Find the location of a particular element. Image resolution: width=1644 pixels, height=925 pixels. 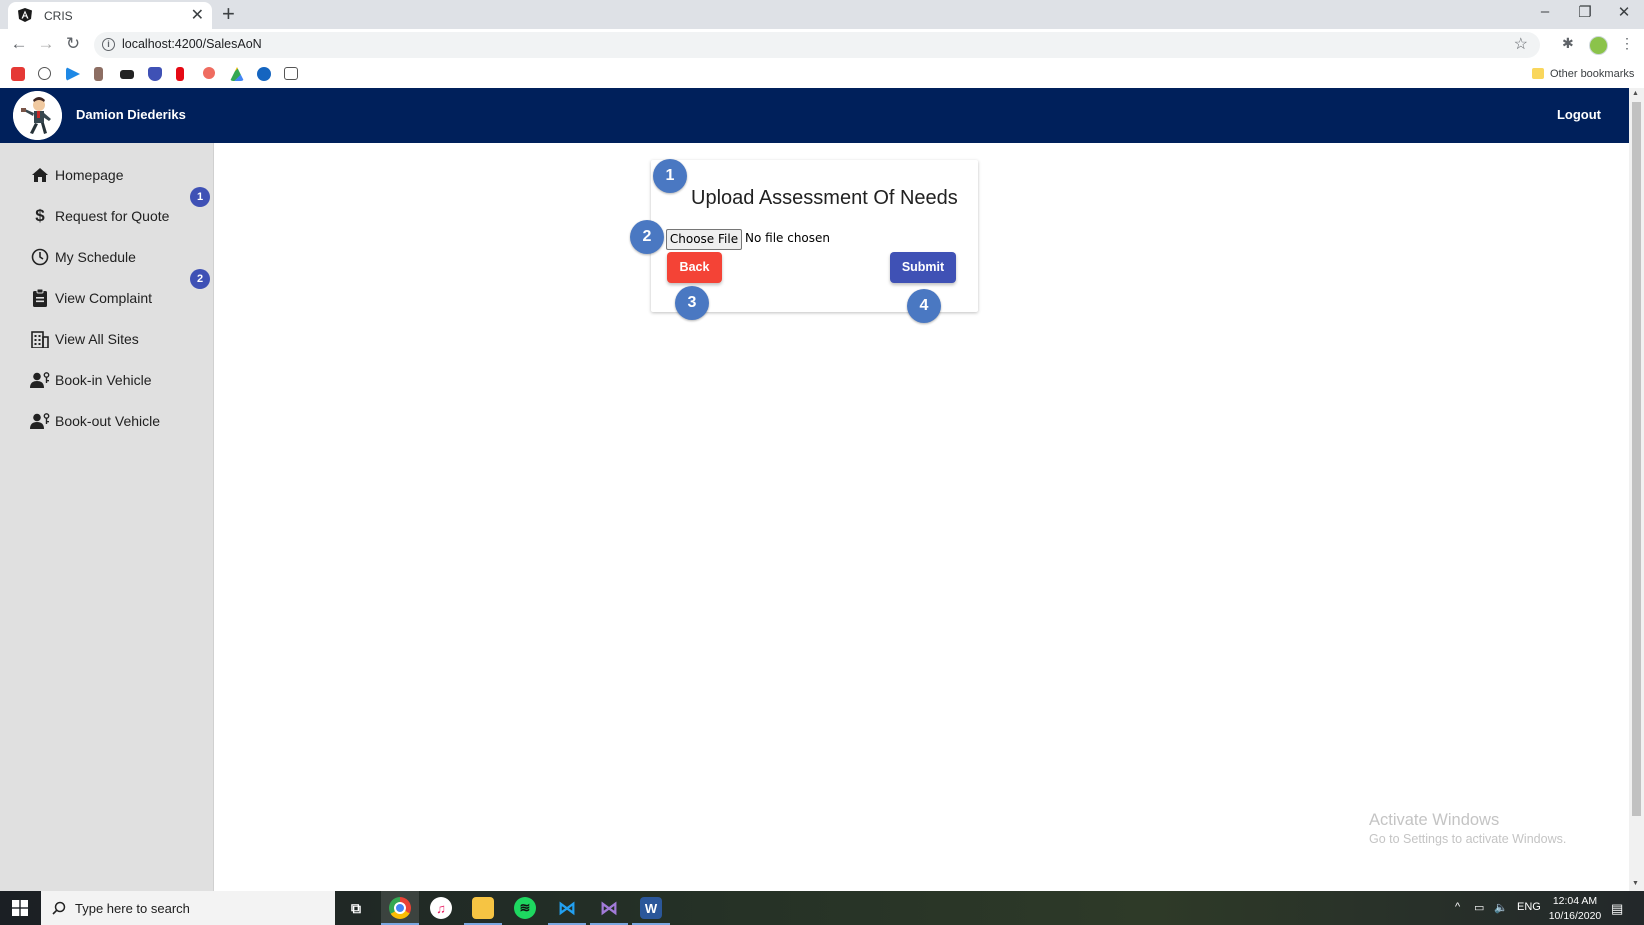

angular-icon is located at coordinates (25, 15).